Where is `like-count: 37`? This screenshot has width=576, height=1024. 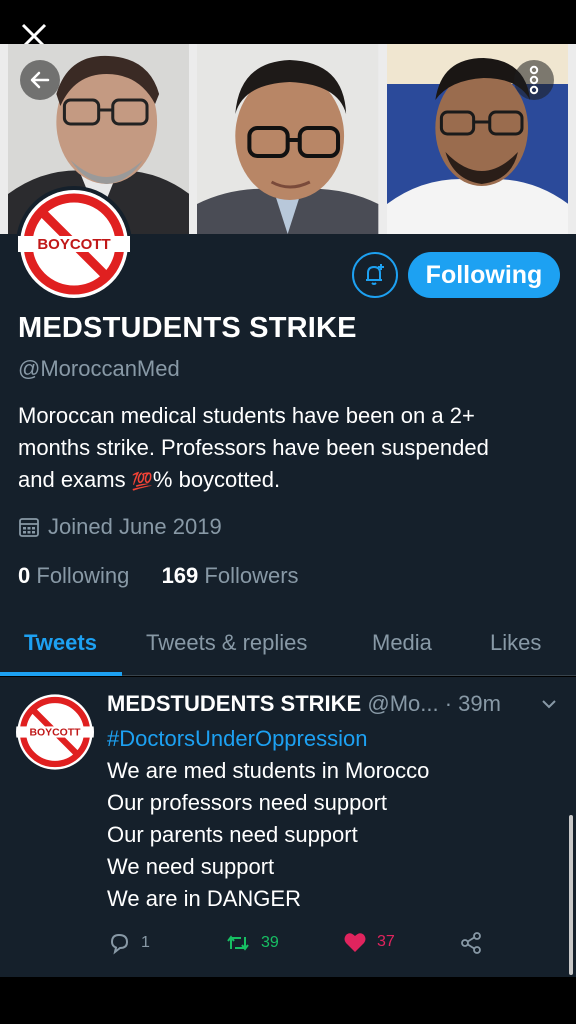 like-count: 37 is located at coordinates (386, 941).